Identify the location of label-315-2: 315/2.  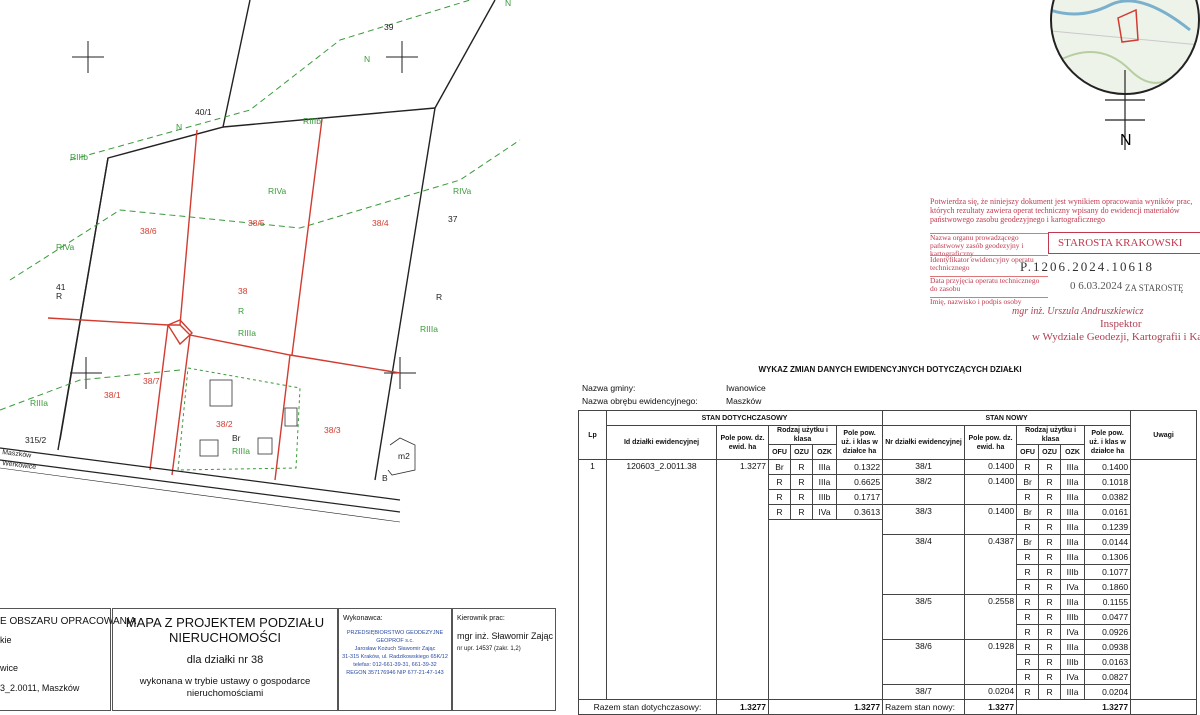
(36, 440).